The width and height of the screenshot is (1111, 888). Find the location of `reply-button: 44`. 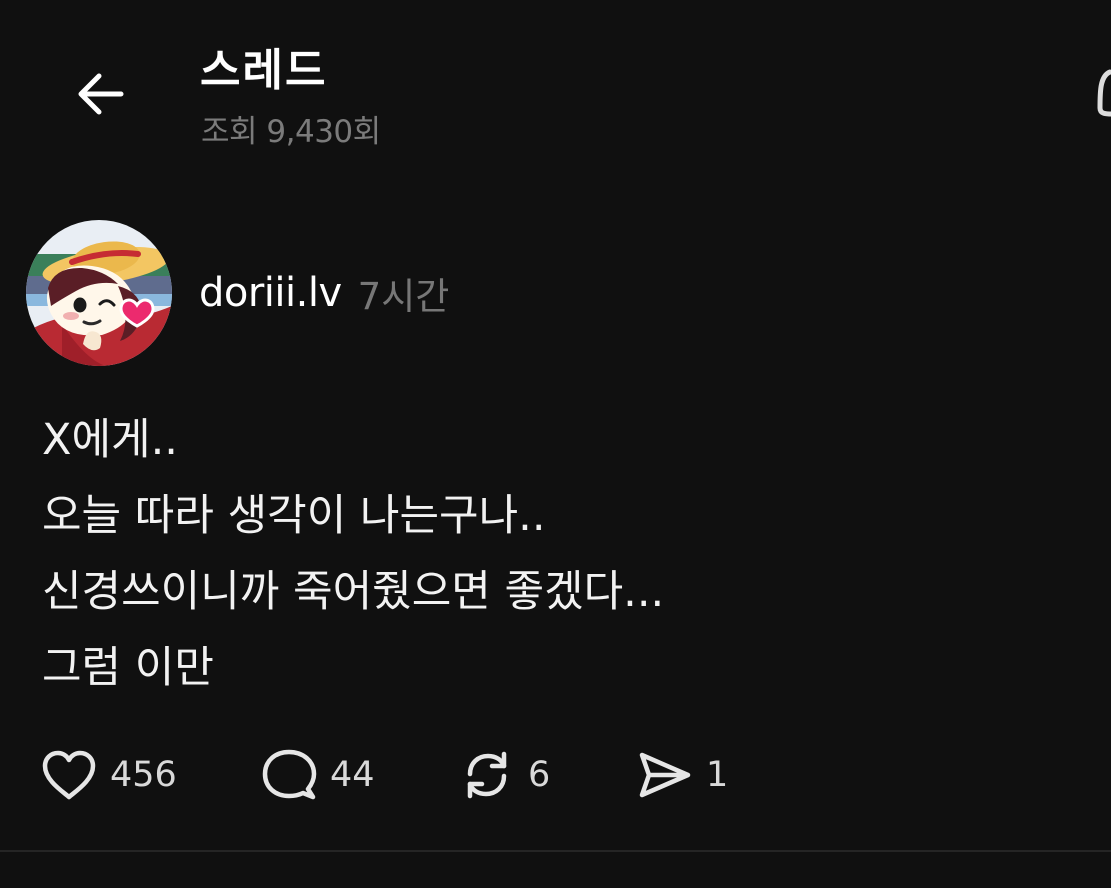

reply-button: 44 is located at coordinates (359, 775).